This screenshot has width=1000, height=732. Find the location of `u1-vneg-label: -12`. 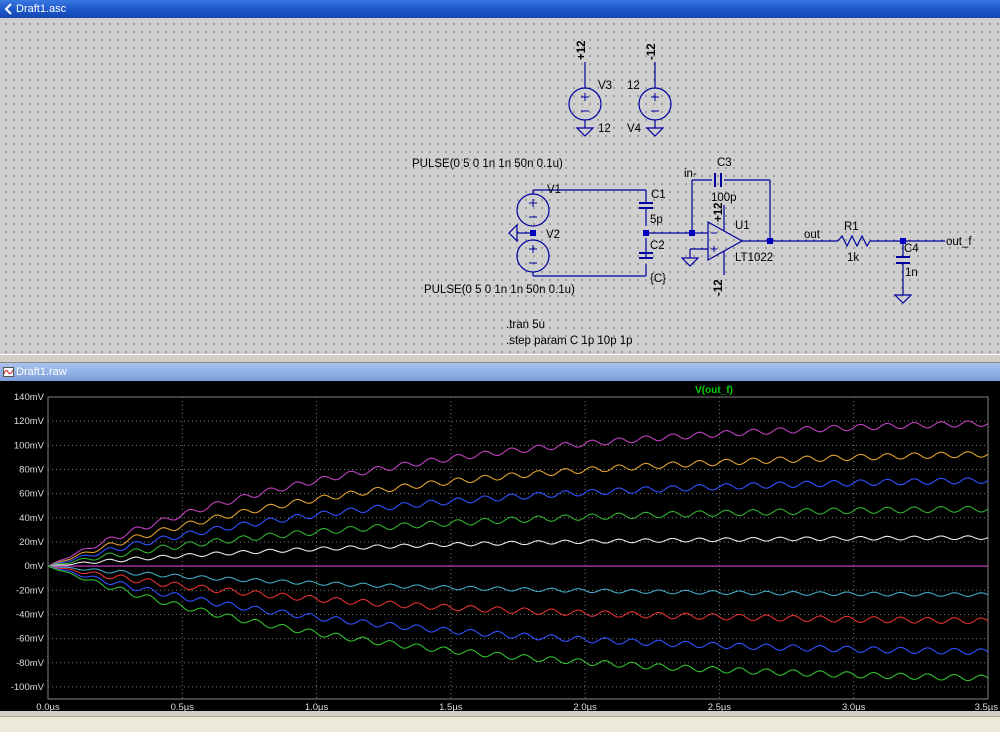

u1-vneg-label: -12 is located at coordinates (719, 287).